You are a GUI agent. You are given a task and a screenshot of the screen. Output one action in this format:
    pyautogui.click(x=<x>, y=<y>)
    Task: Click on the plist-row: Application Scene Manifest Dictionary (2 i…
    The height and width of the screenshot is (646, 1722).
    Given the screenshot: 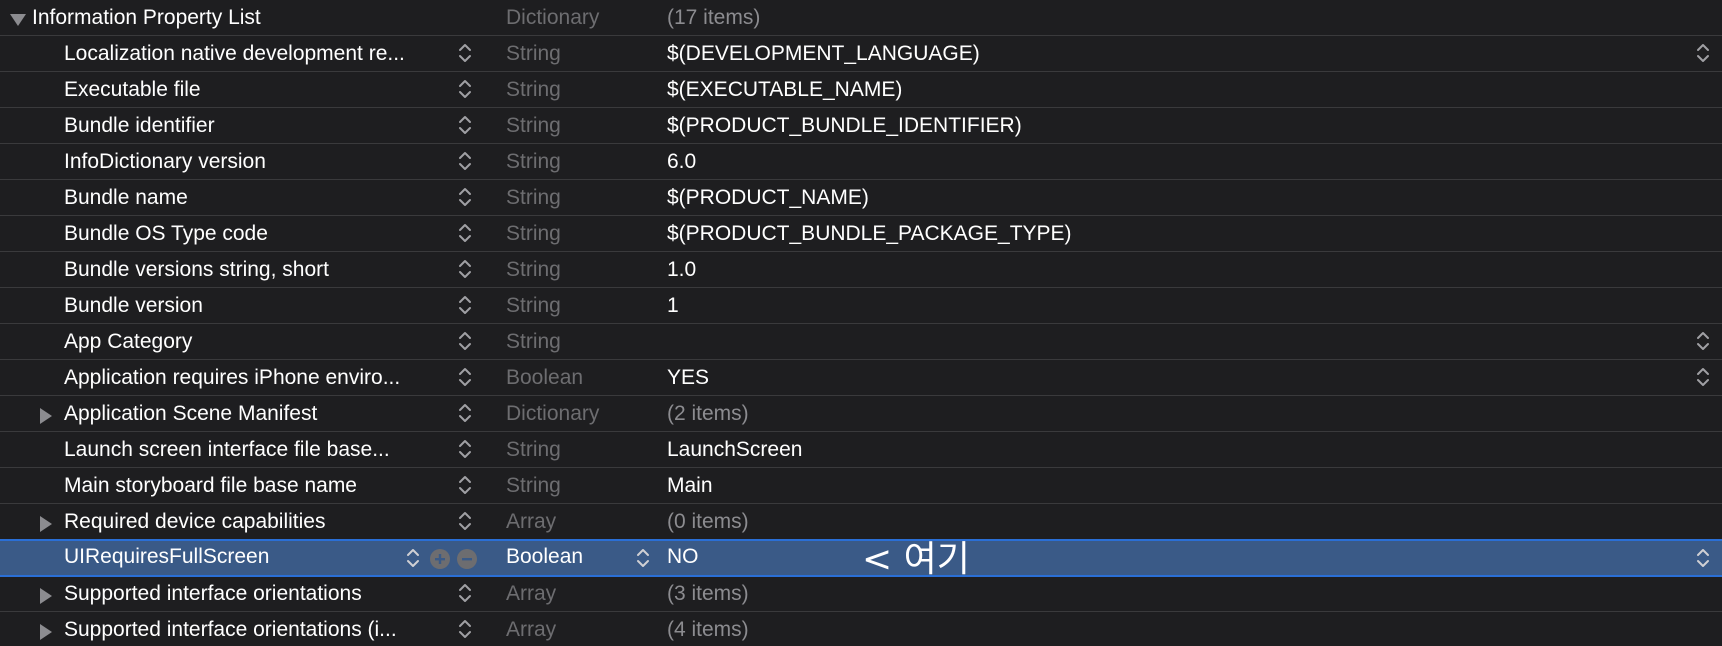 What is the action you would take?
    pyautogui.click(x=861, y=414)
    